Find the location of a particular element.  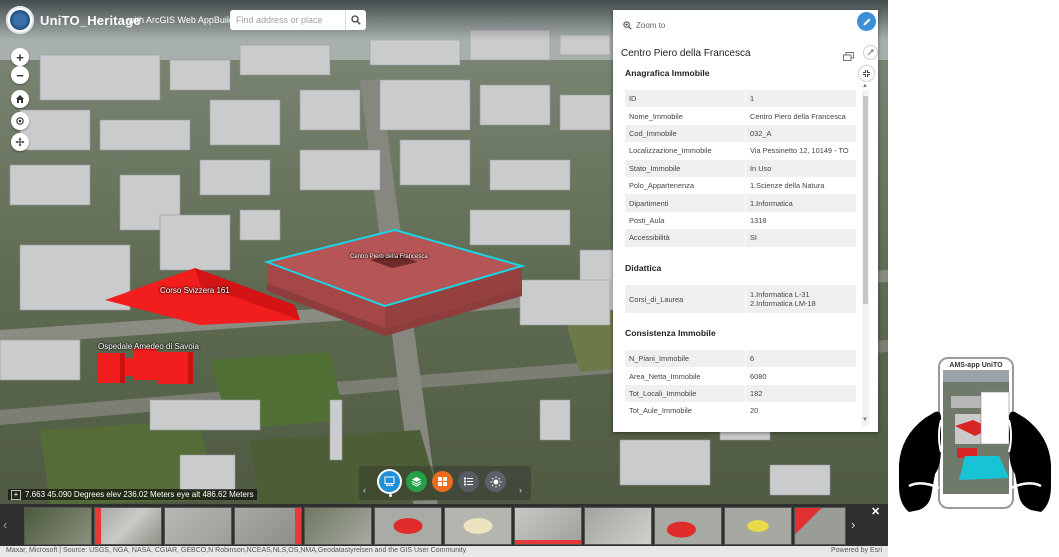

search-input is located at coordinates (292, 20).